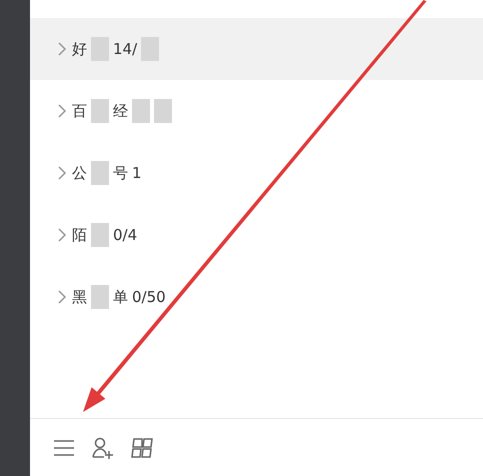  Describe the element at coordinates (64, 448) in the screenshot. I see `menu-icon` at that location.